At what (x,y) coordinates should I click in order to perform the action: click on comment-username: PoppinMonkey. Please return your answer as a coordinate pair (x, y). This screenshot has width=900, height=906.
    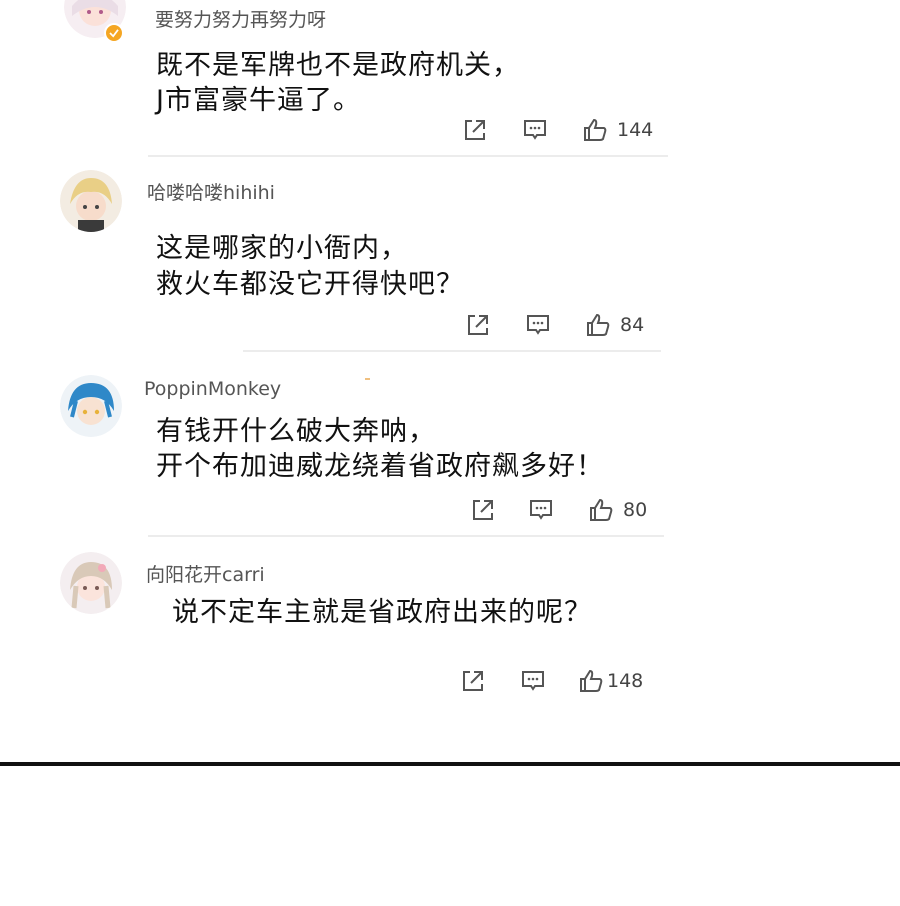
    Looking at the image, I should click on (212, 389).